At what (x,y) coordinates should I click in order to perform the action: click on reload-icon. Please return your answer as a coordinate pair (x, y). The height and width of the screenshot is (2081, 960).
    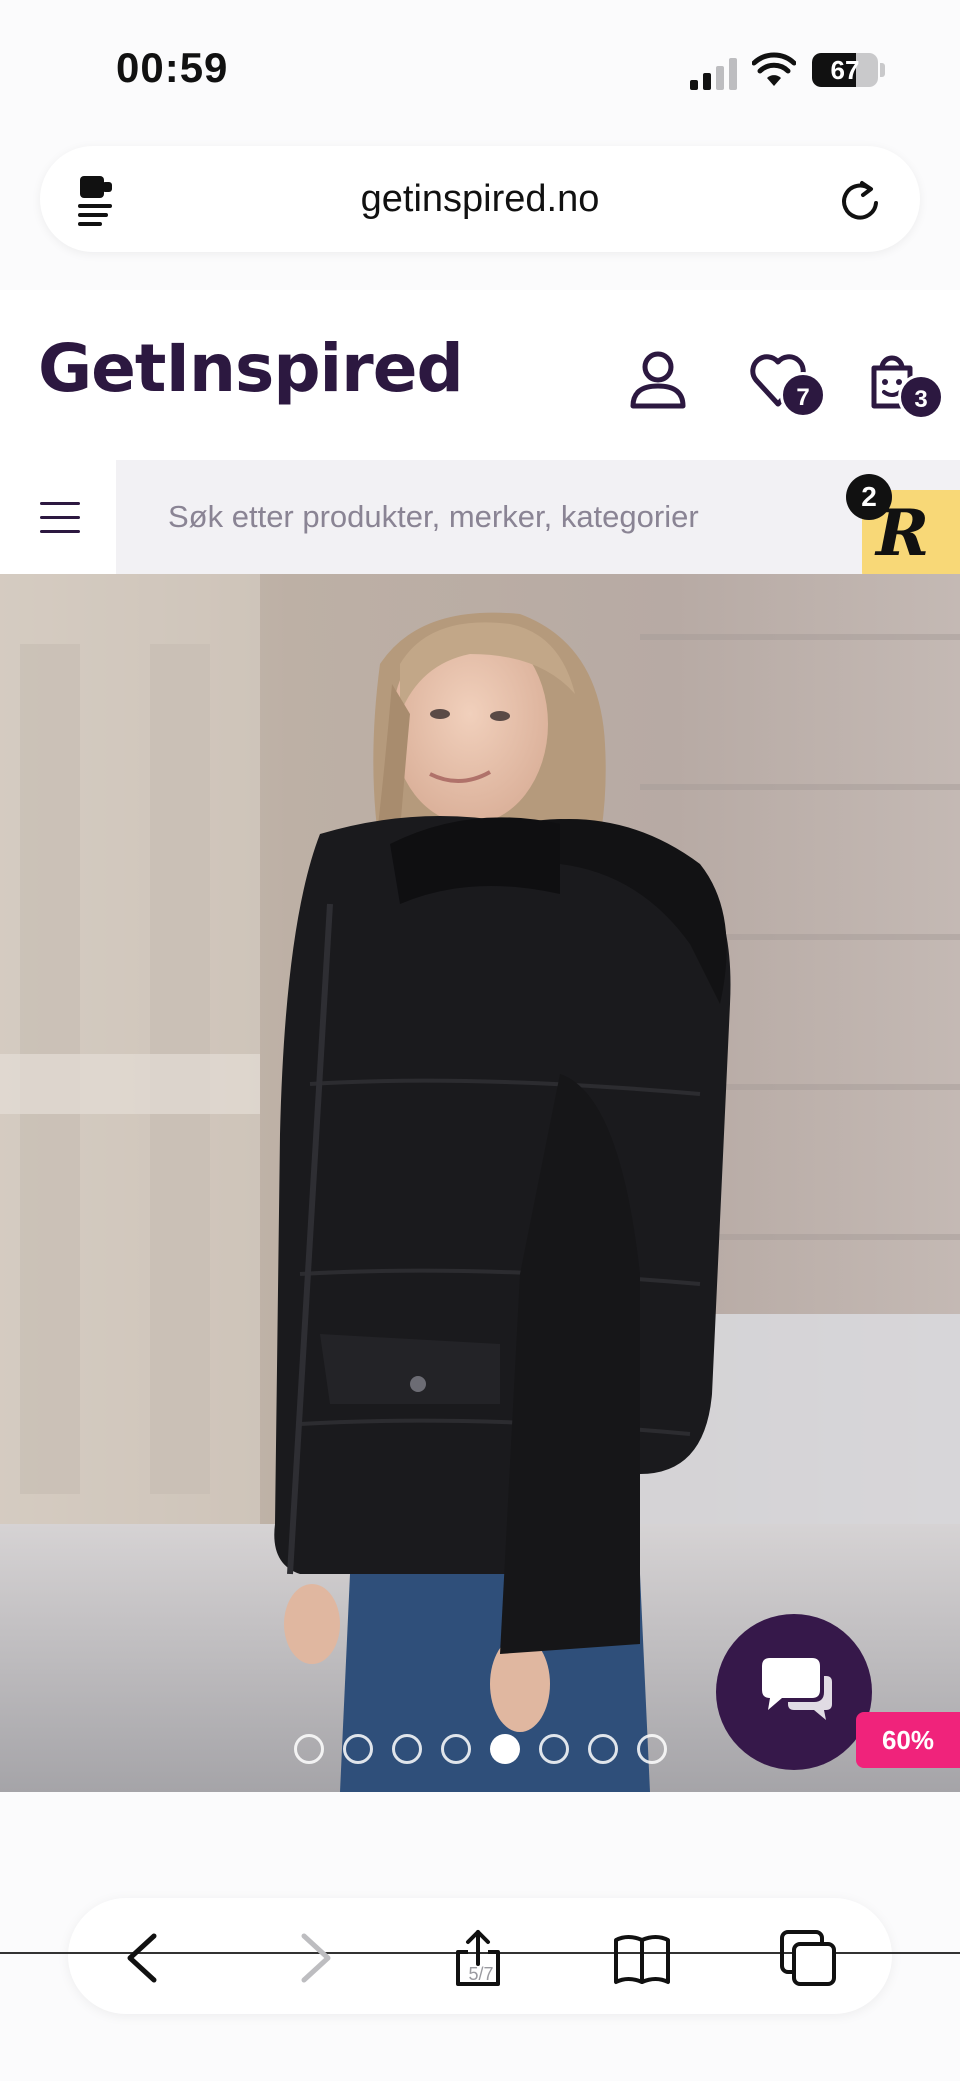
    Looking at the image, I should click on (860, 200).